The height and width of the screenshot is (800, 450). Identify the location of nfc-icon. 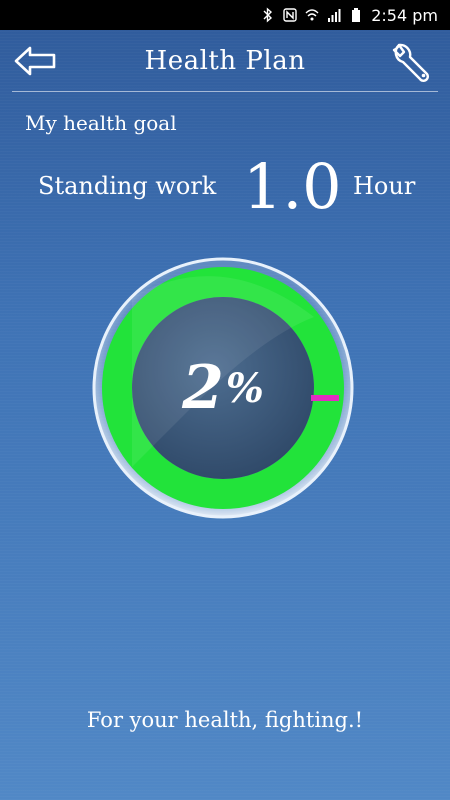
(290, 15).